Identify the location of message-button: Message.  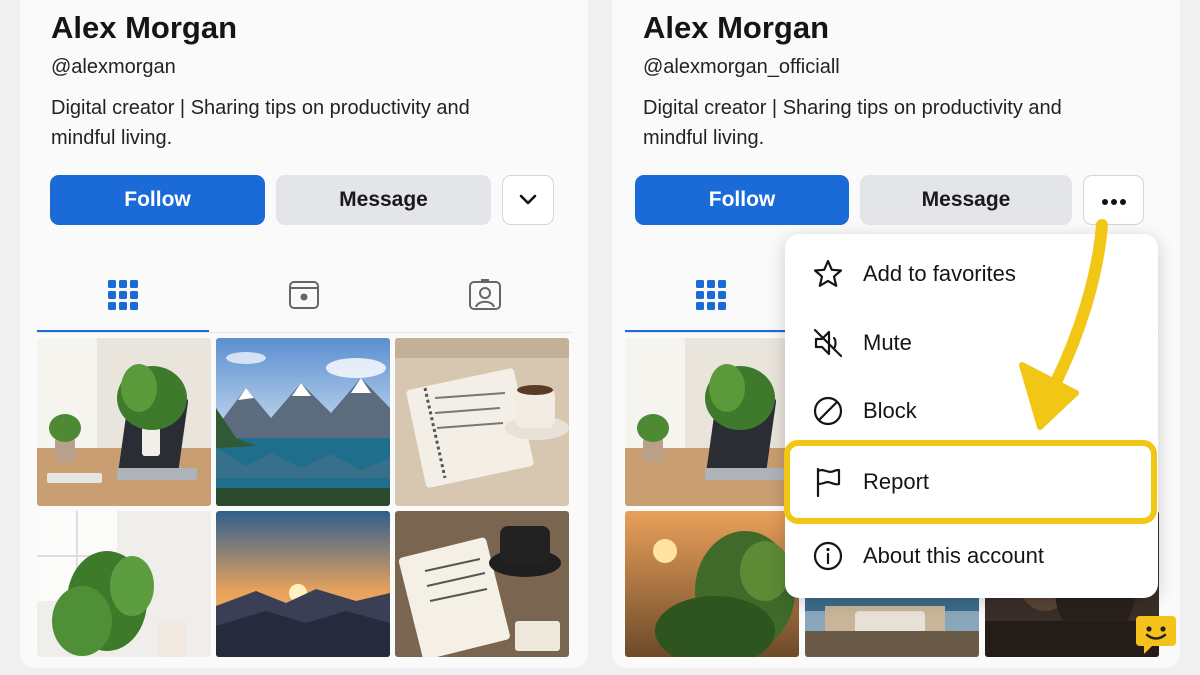
(383, 200).